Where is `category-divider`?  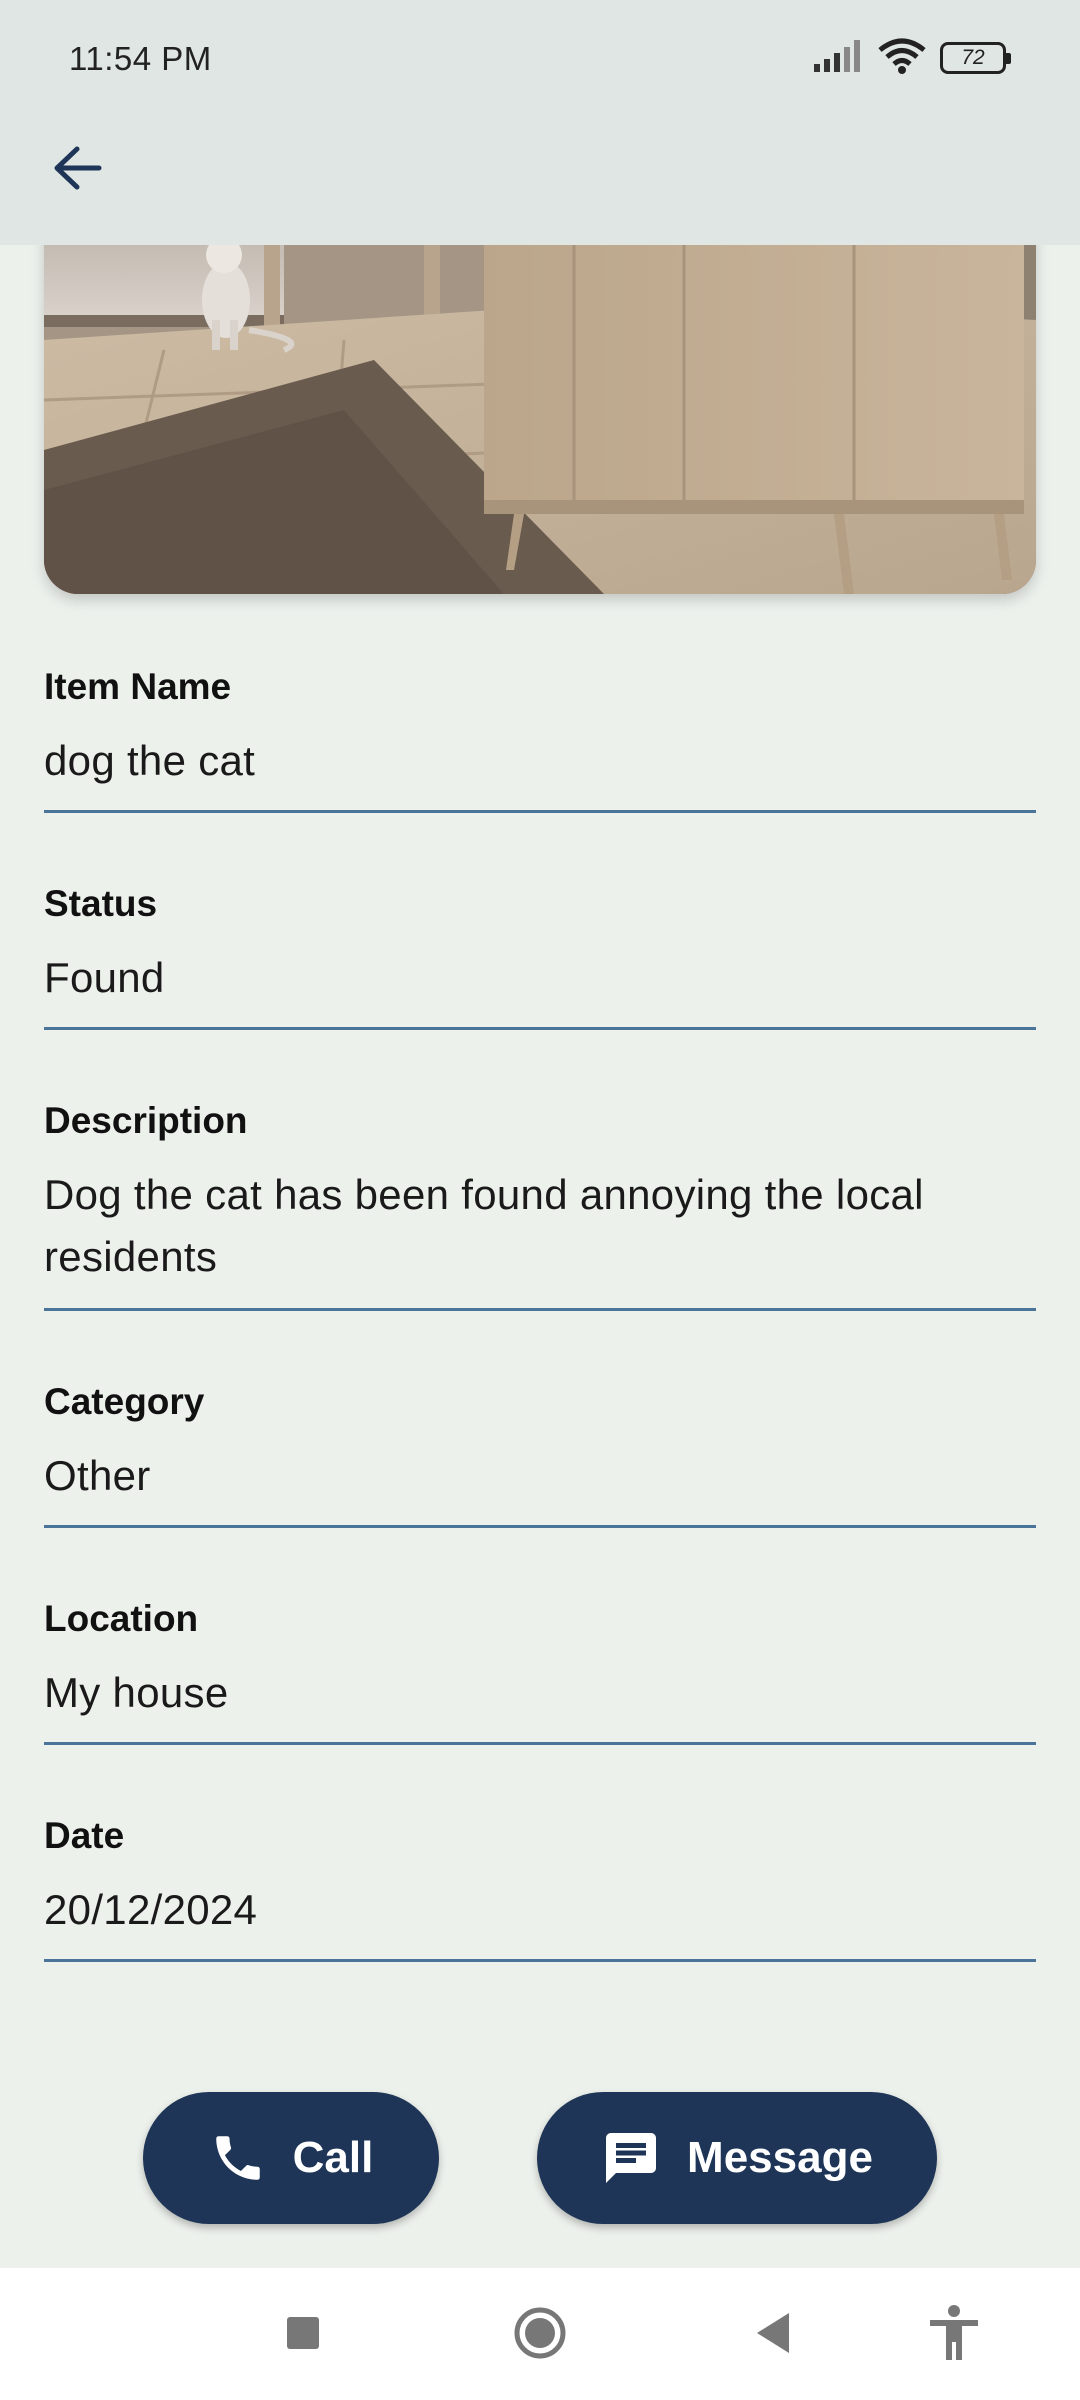 category-divider is located at coordinates (540, 1526).